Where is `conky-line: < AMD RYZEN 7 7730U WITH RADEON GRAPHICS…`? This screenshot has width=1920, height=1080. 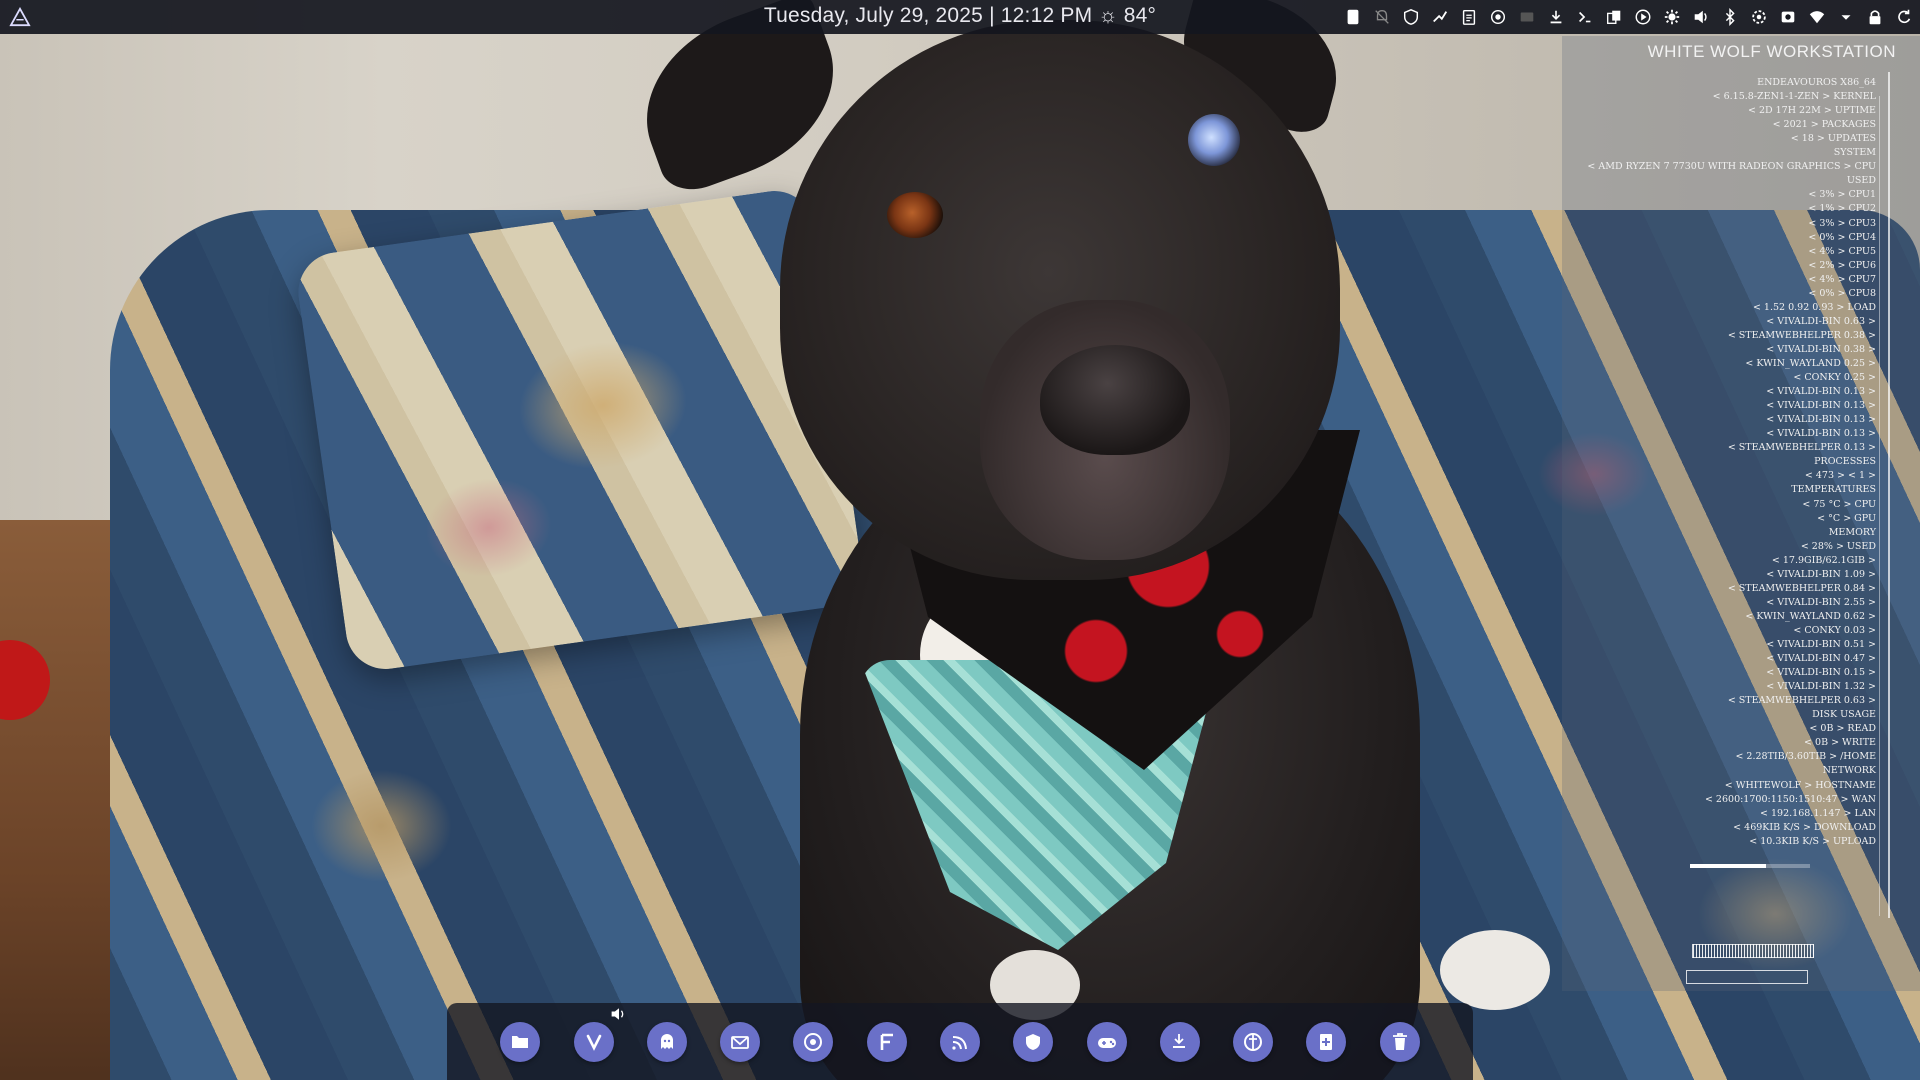
conky-line: < AMD RYZEN 7 7730U WITH RADEON GRAPHICS… is located at coordinates (1731, 167).